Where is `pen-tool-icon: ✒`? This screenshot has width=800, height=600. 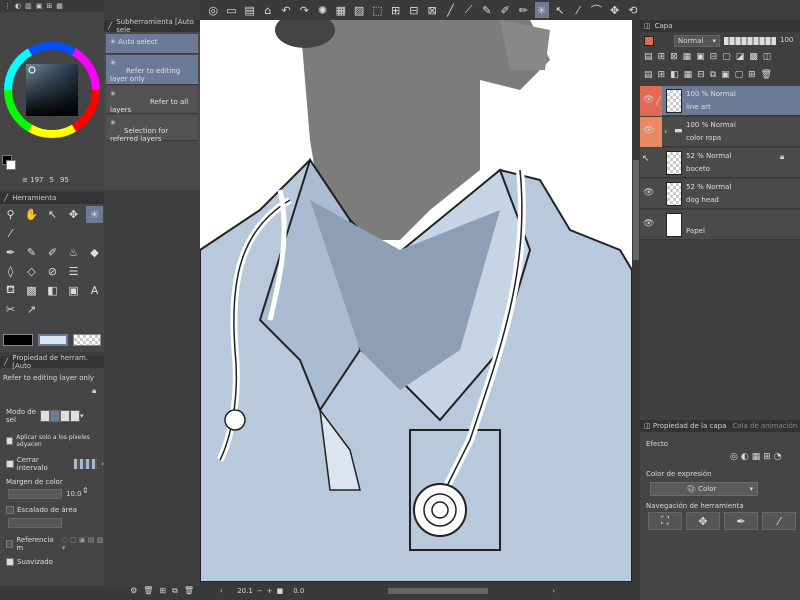
pen-tool-icon: ✒ is located at coordinates (10, 252).